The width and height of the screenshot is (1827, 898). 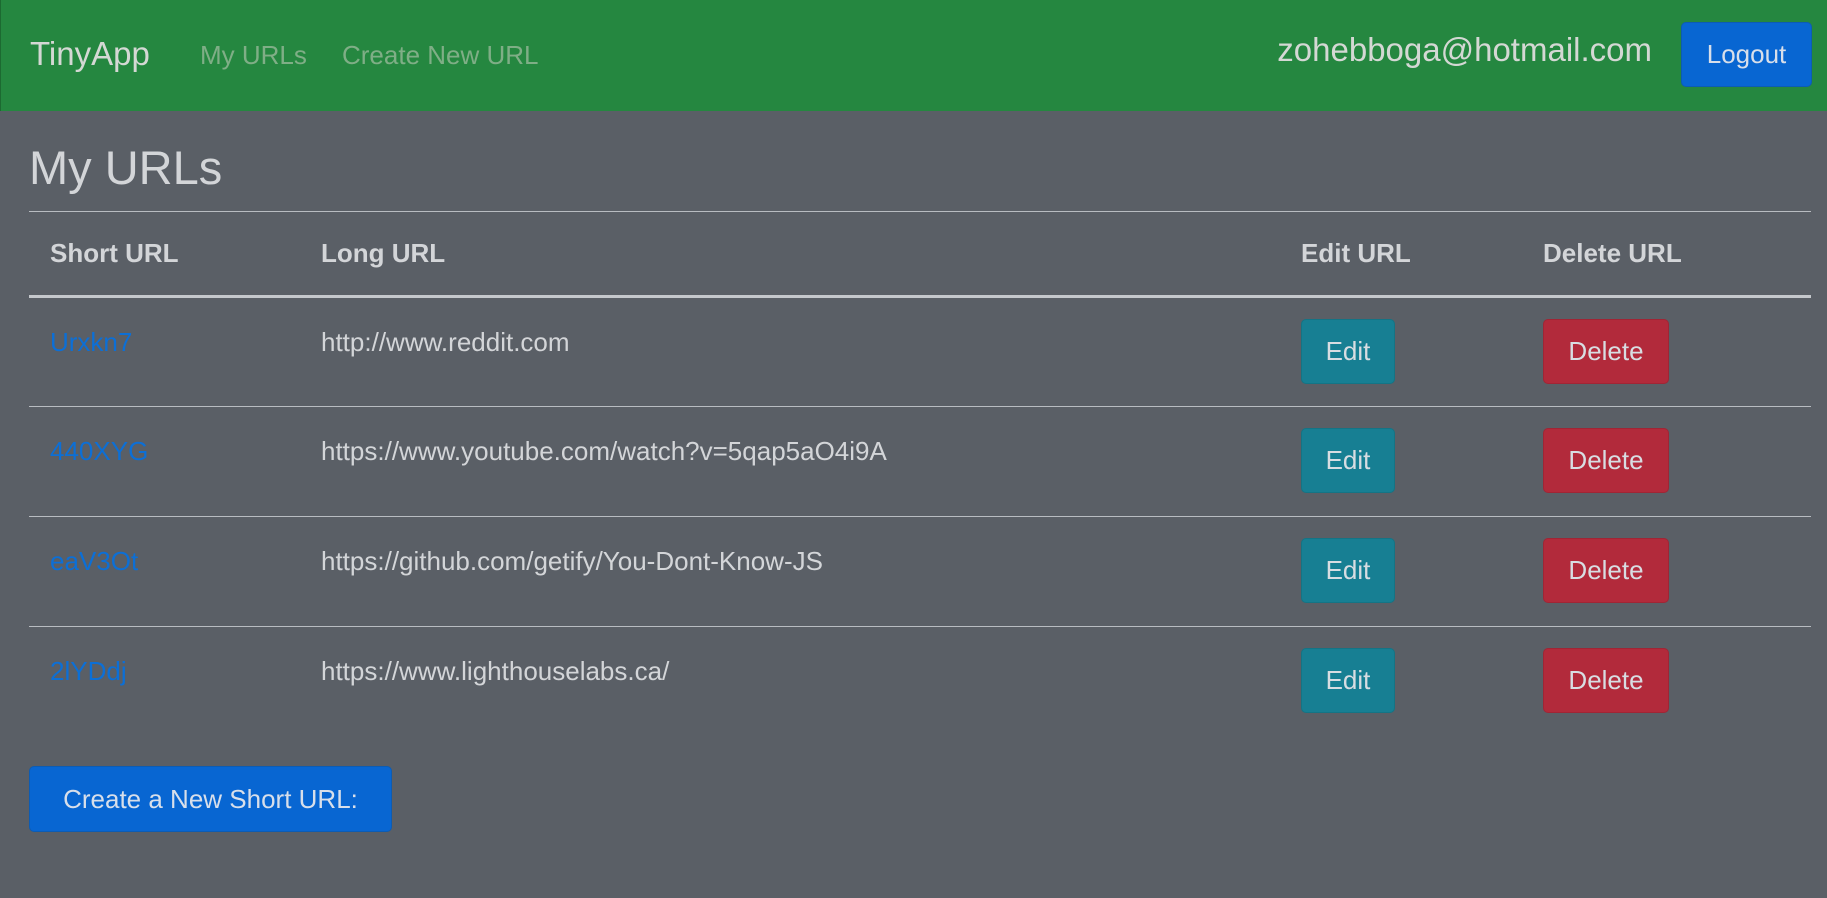 What do you see at coordinates (445, 342) in the screenshot?
I see `long-url-text: http://www.reddit.com` at bounding box center [445, 342].